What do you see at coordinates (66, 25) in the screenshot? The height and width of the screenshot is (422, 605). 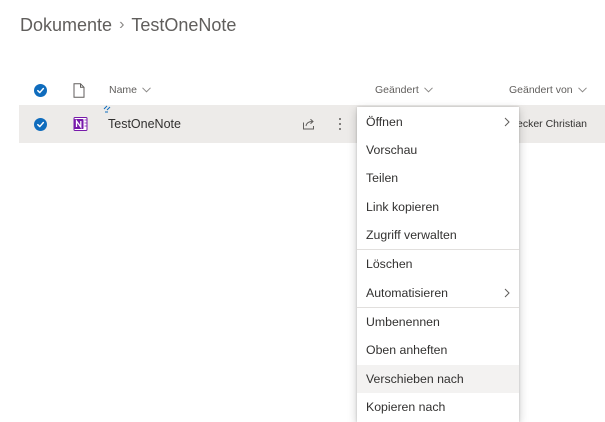 I see `breadcrumb-root: Dokumente` at bounding box center [66, 25].